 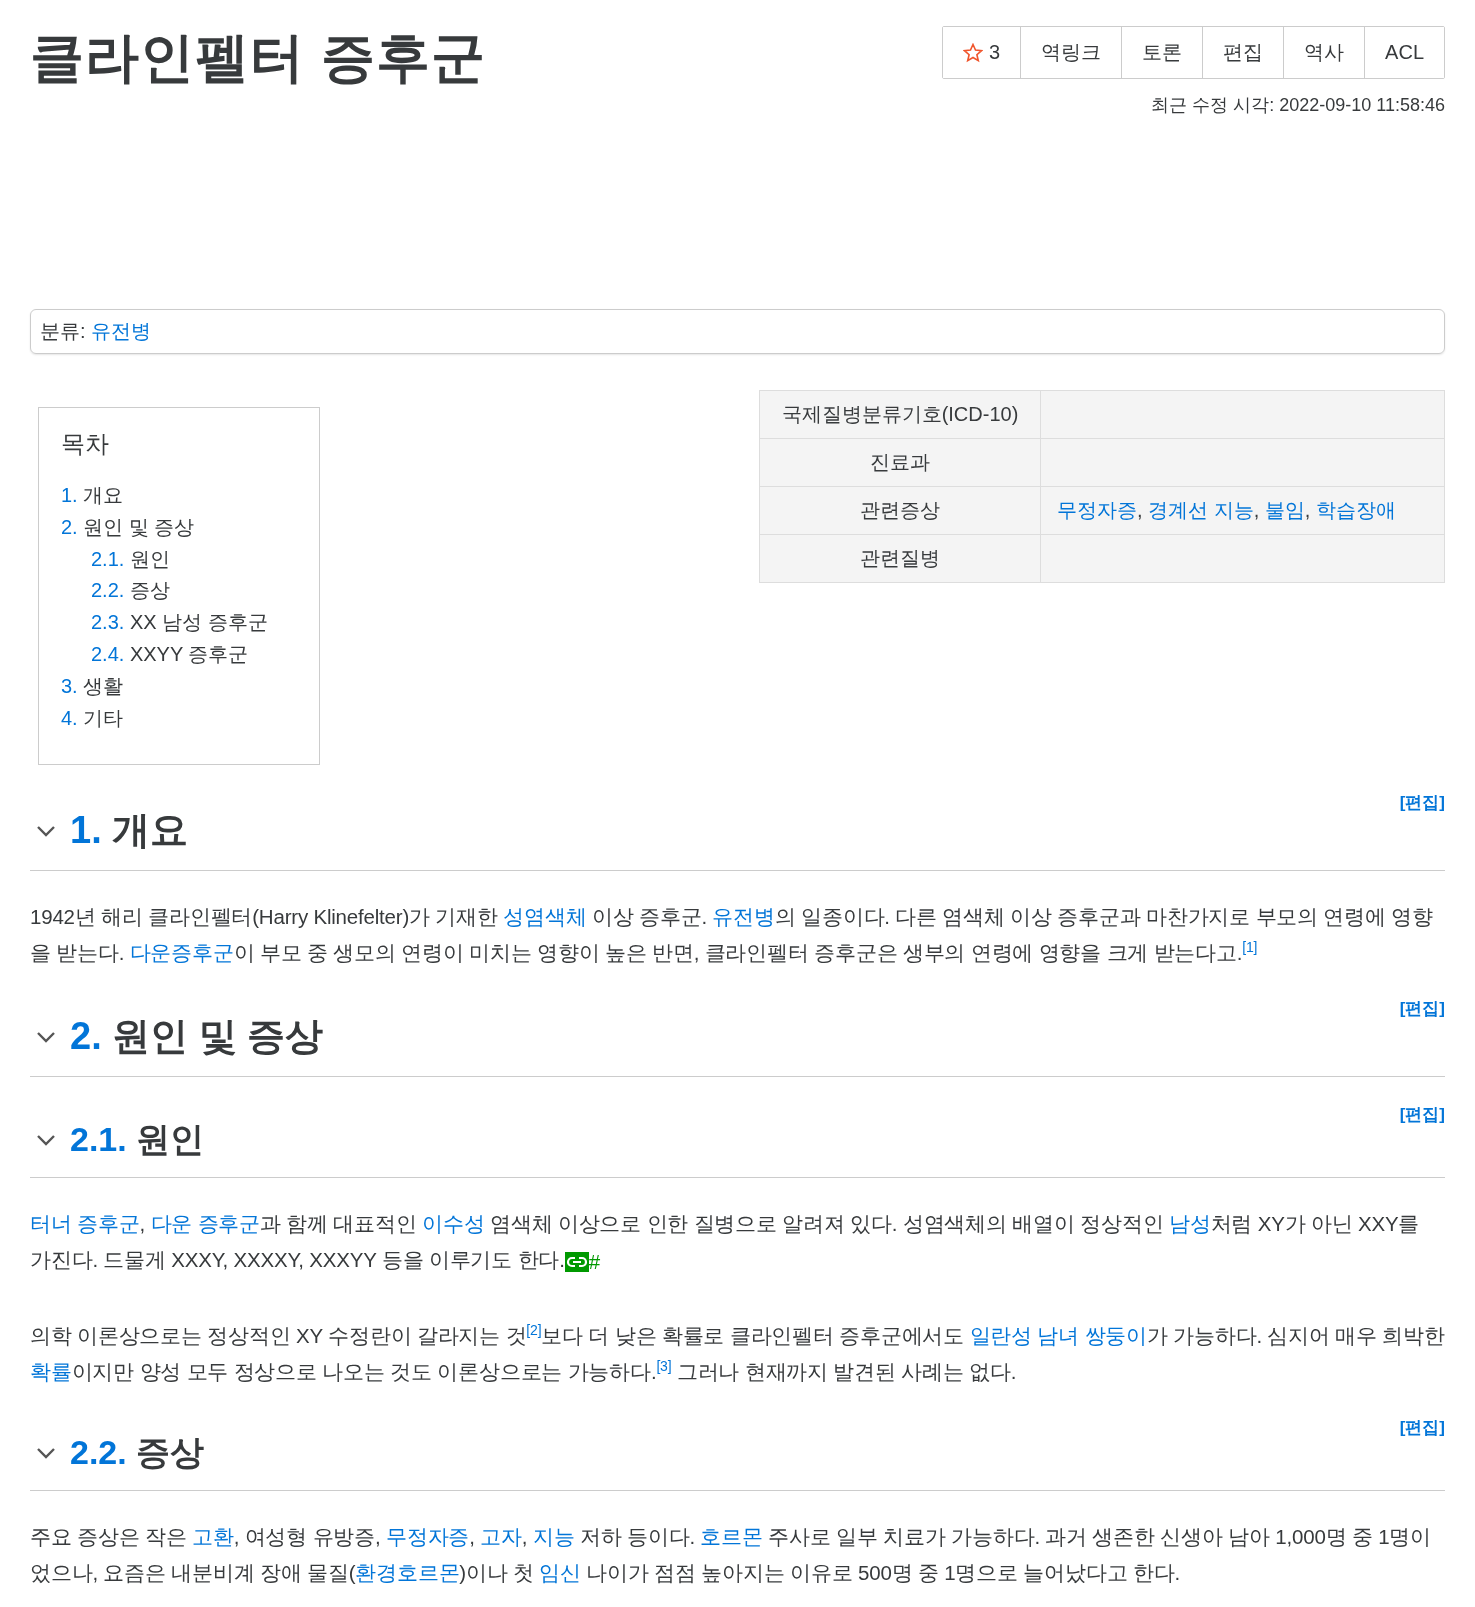 I want to click on text-link: 학습장애, so click(x=1355, y=510).